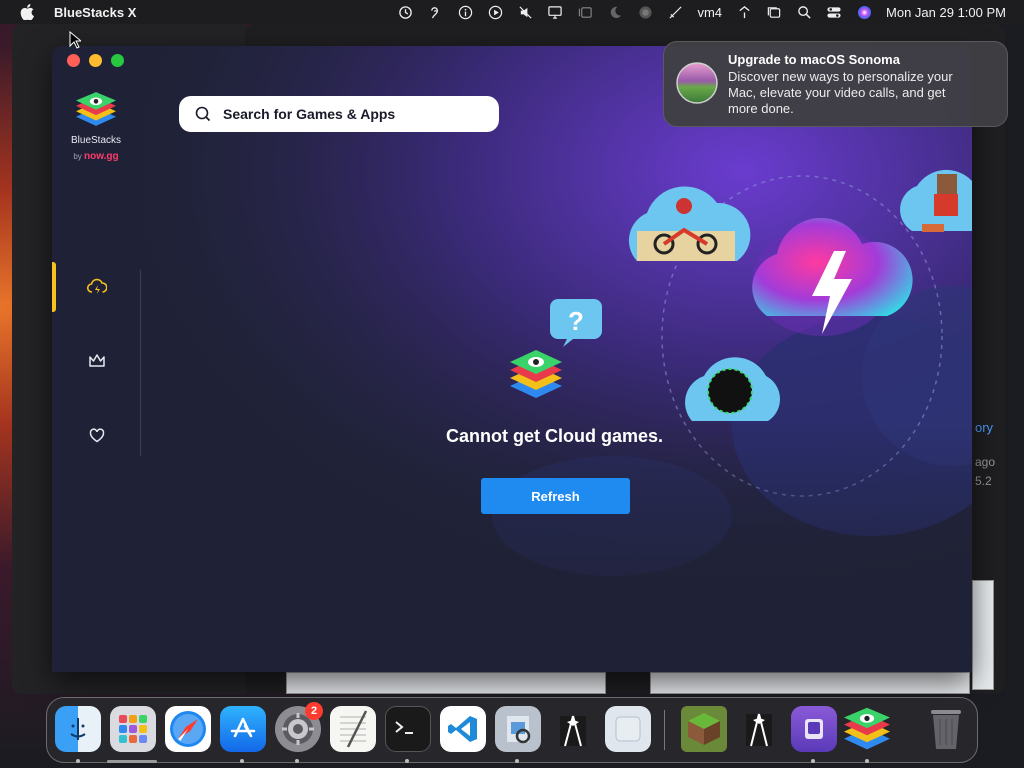 This screenshot has width=1024, height=768. I want to click on cloud-lightning-icon, so click(97, 286).